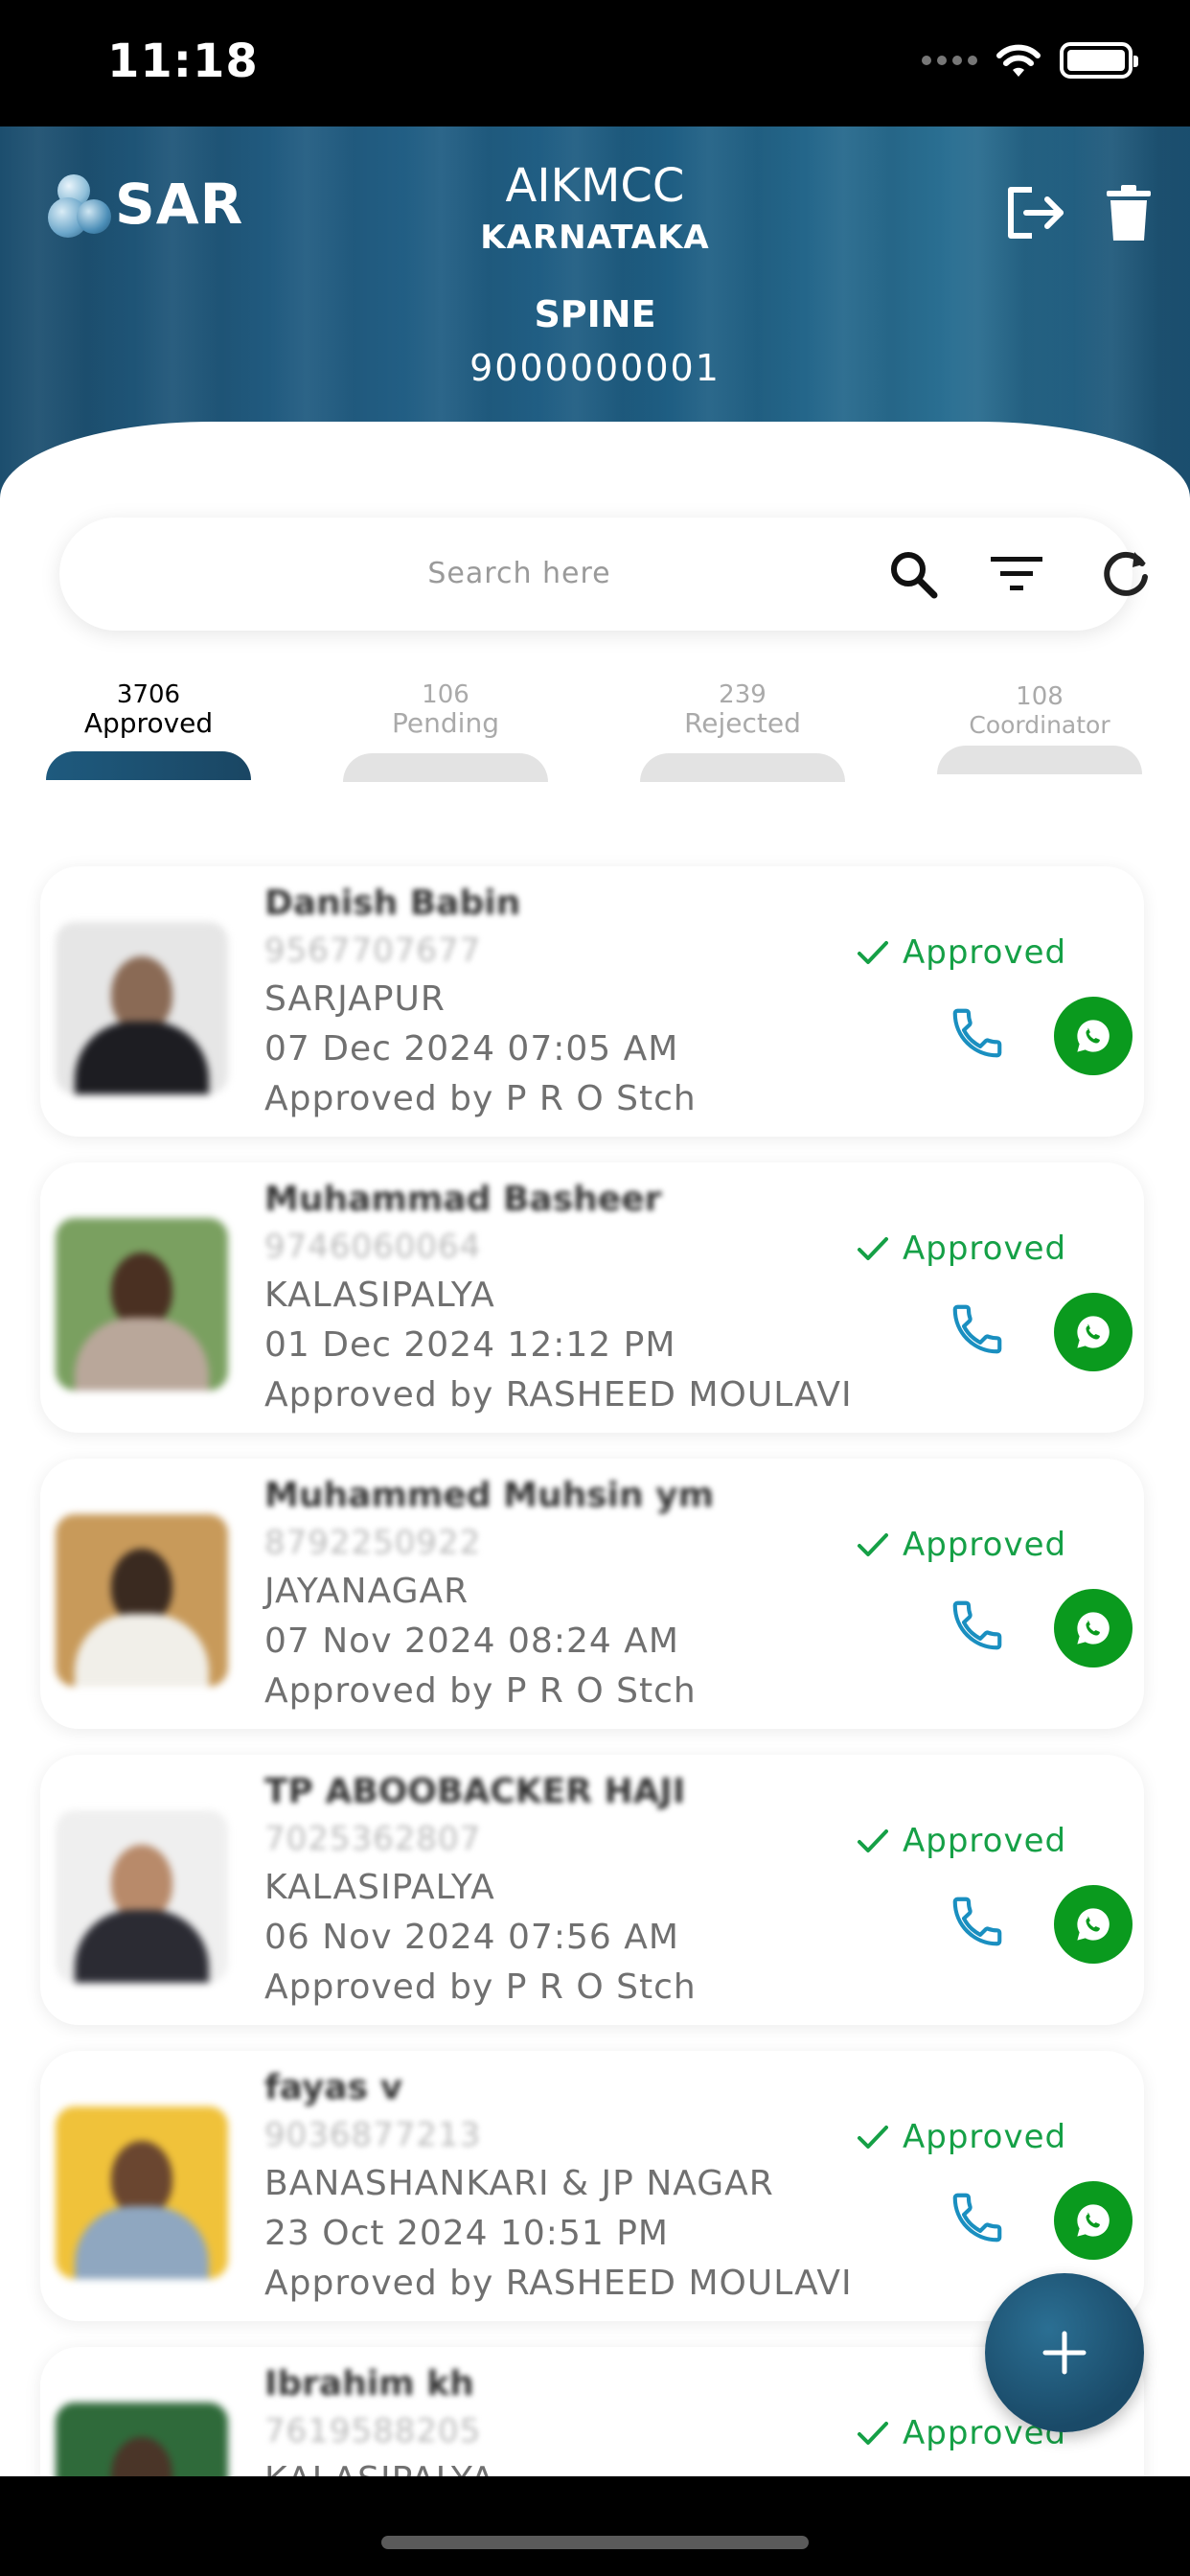 Image resolution: width=1190 pixels, height=2576 pixels. I want to click on record-name: Ibrahim kh, so click(369, 2384).